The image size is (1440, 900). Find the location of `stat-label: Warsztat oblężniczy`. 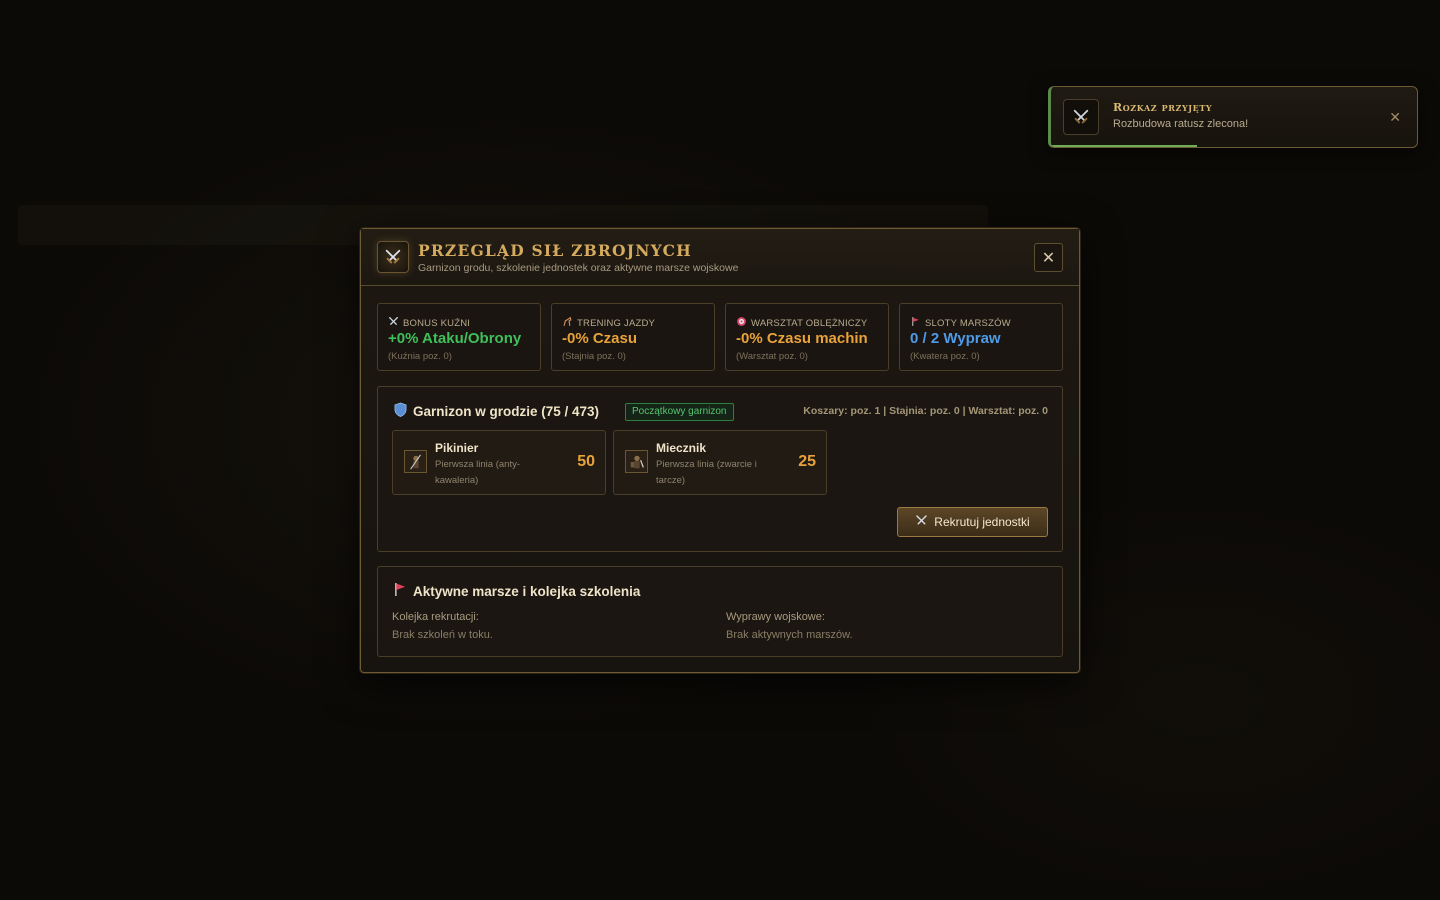

stat-label: Warsztat oblężniczy is located at coordinates (809, 323).